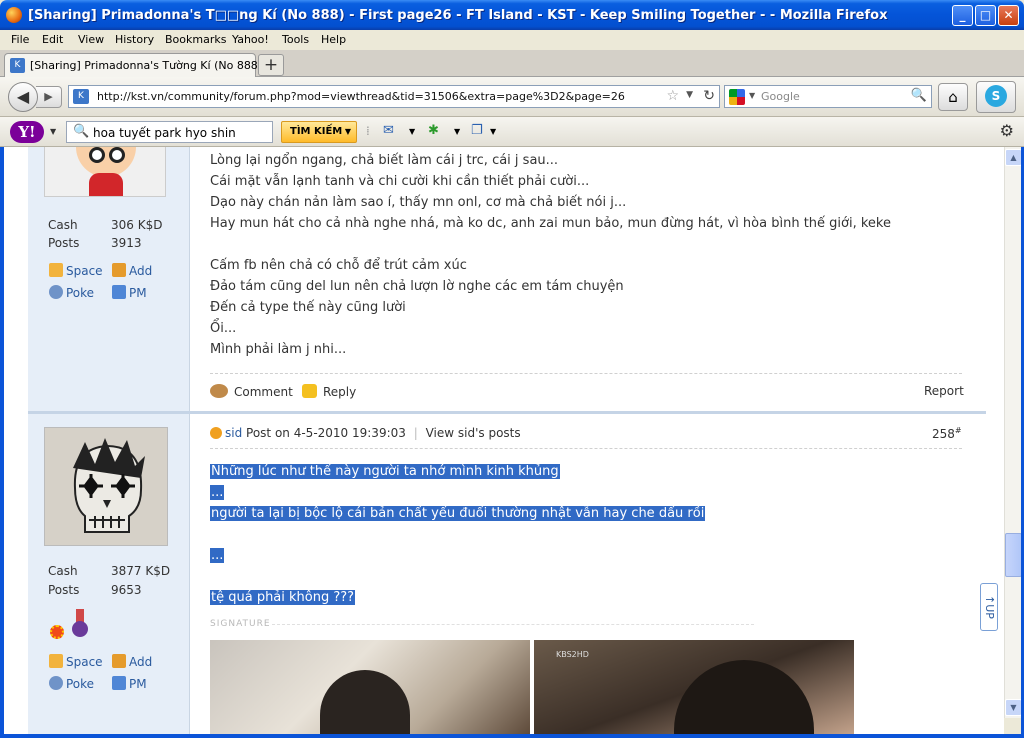  Describe the element at coordinates (752, 95) in the screenshot. I see `search-engine-dropdown-icon: ▼` at that location.